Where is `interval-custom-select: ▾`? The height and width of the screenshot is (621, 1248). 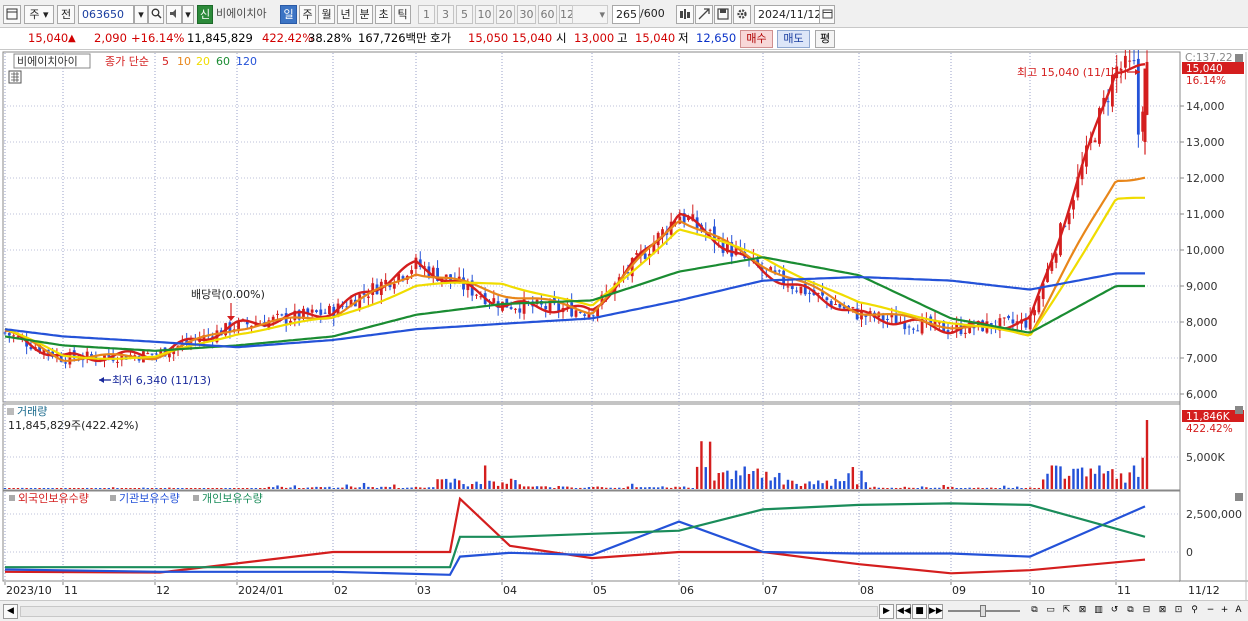
interval-custom-select: ▾ is located at coordinates (590, 14).